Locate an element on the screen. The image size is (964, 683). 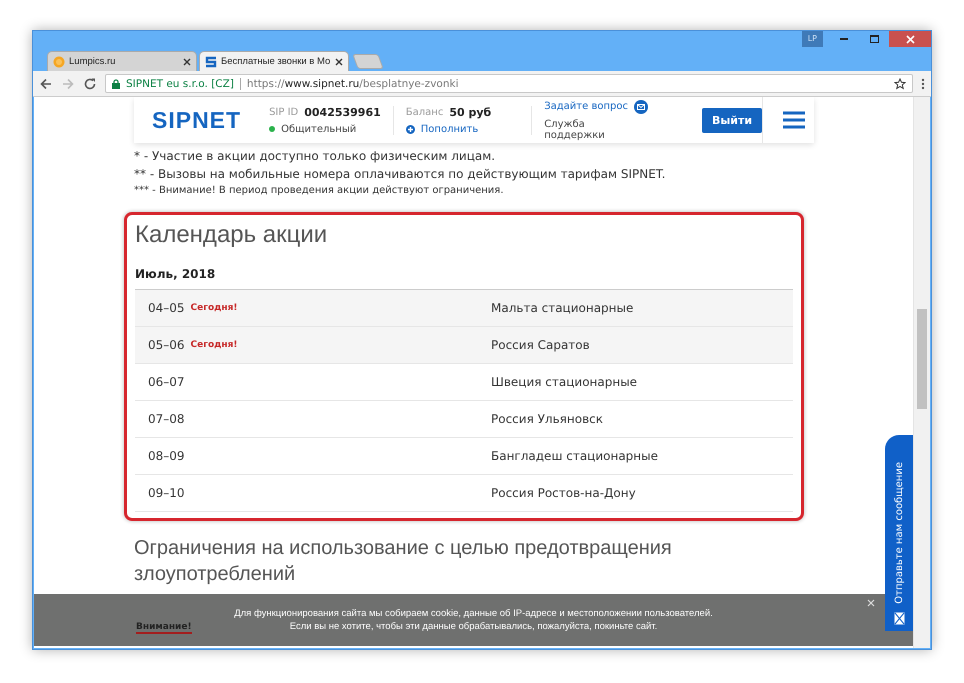
browser-tab: Бесплатные звонки в Мо is located at coordinates (274, 61).